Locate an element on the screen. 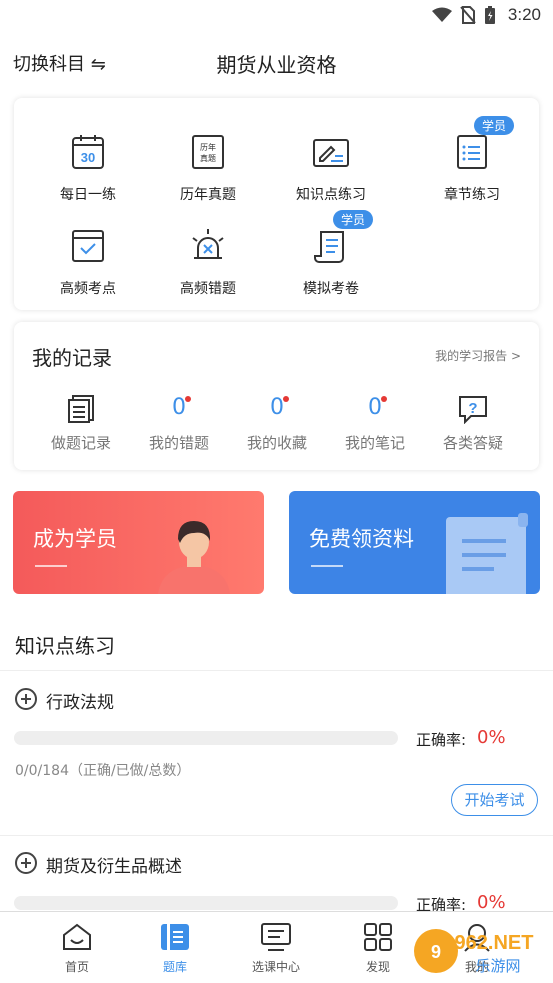 This screenshot has width=553, height=983. records-title: 我的记录 is located at coordinates (72, 358).